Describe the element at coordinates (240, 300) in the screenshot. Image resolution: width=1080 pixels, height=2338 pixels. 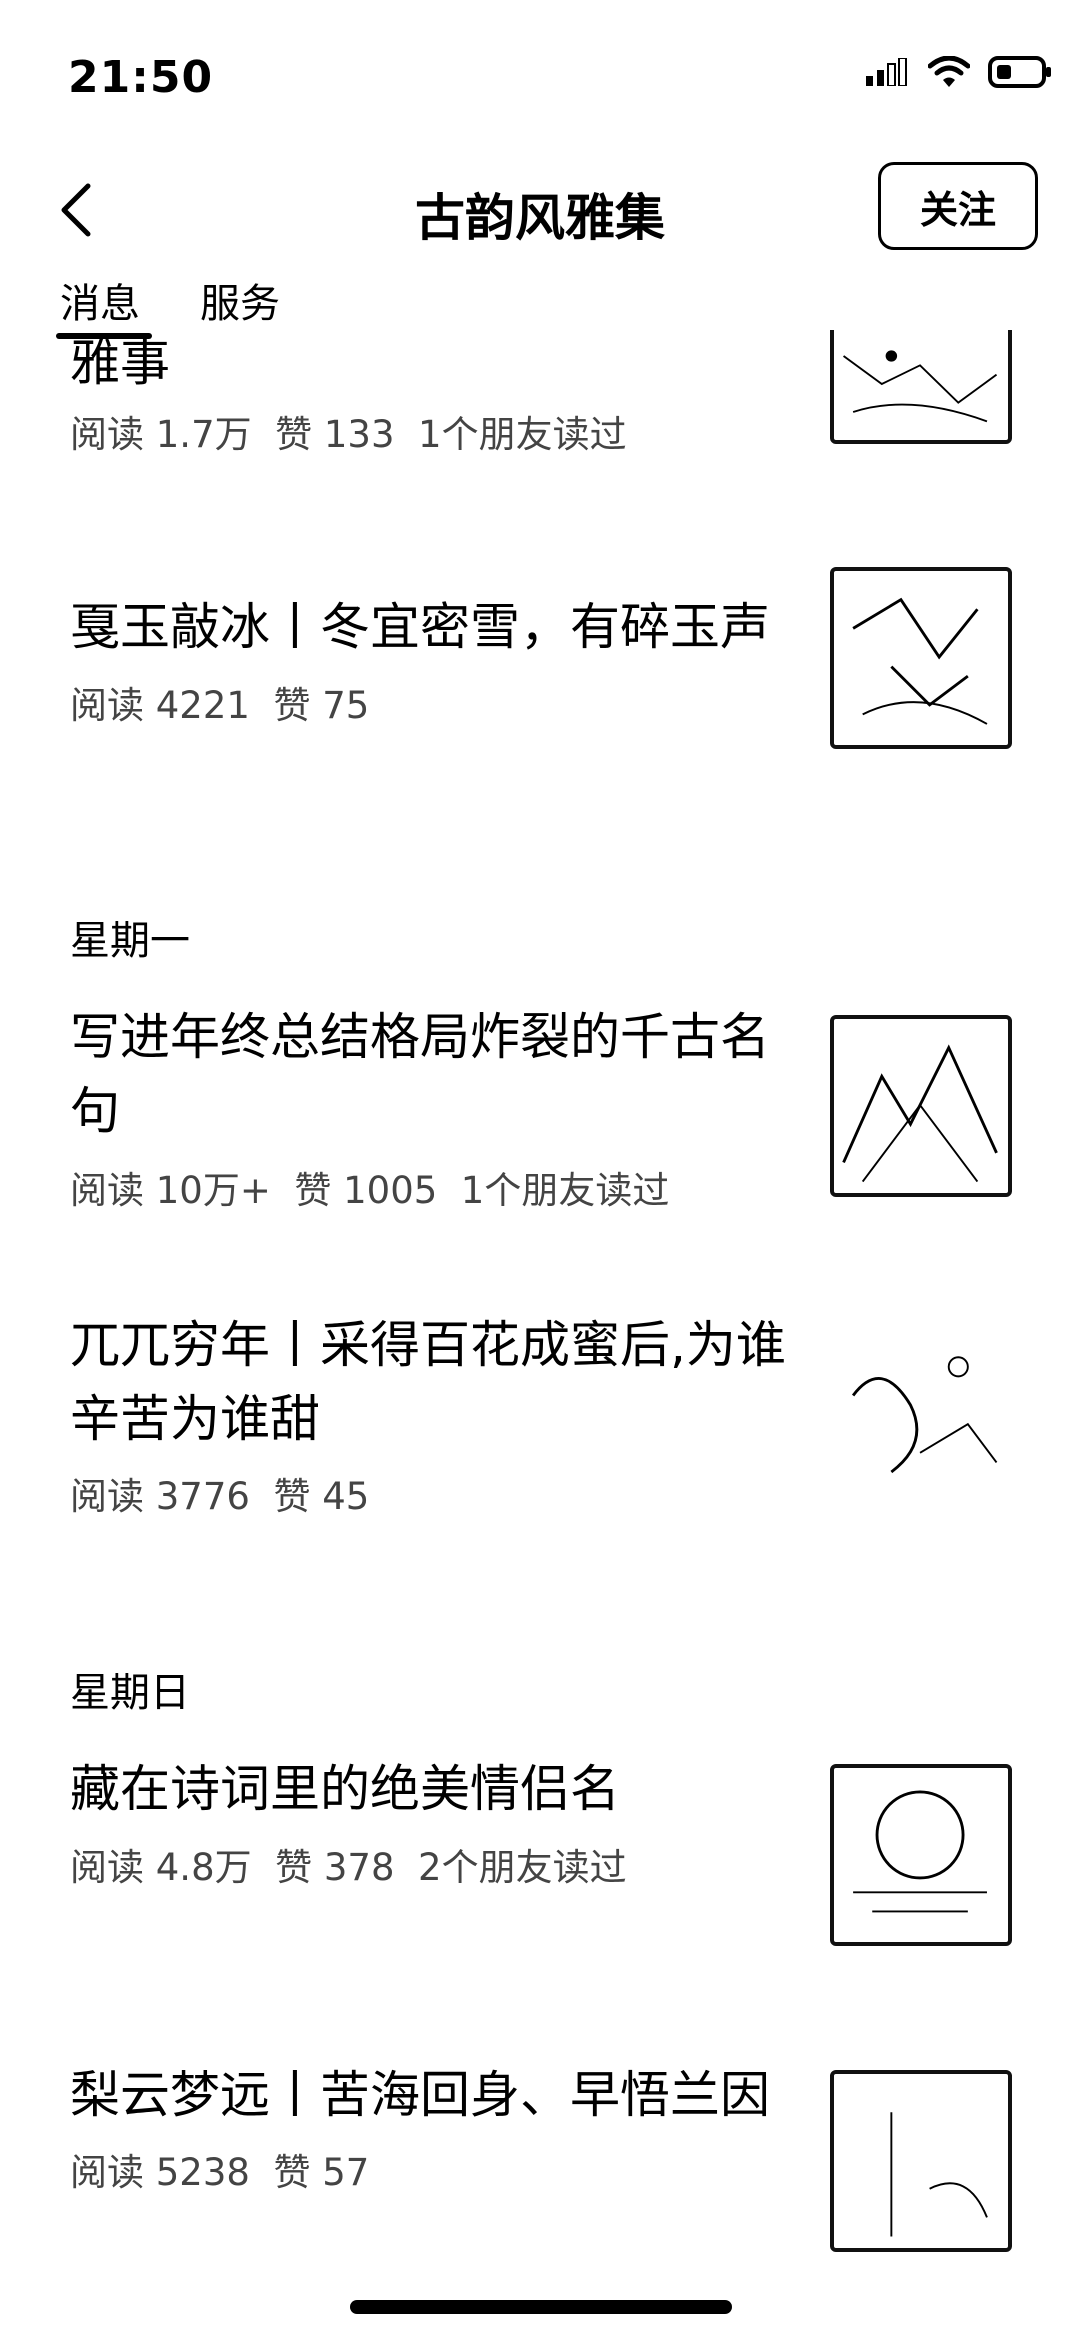
I see `tab-services: 服务` at that location.